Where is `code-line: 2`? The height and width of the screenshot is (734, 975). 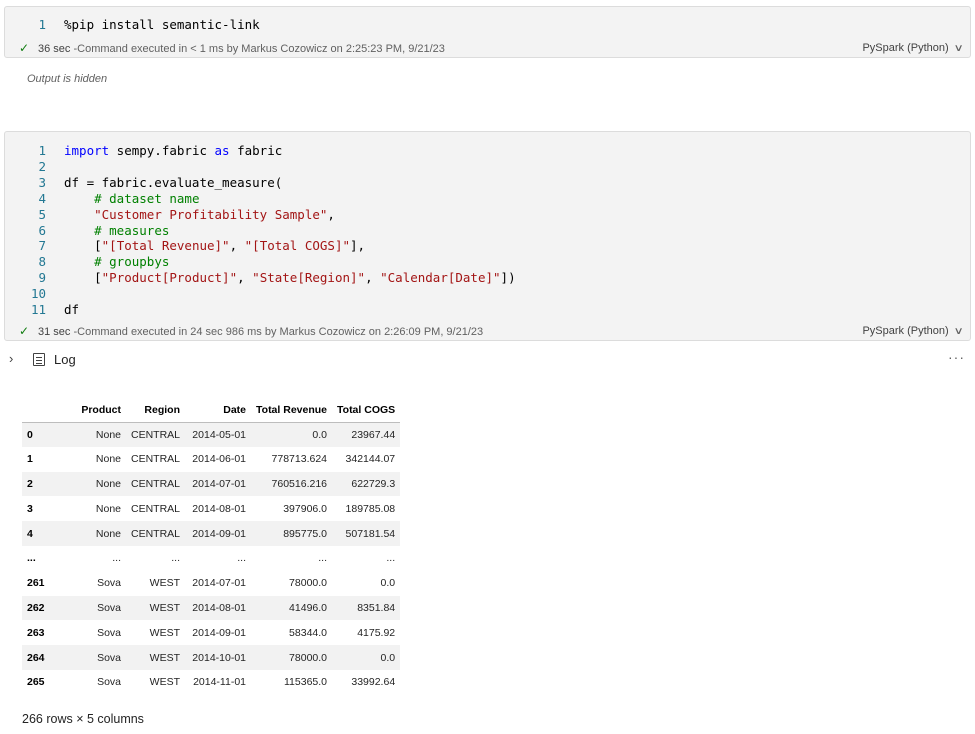 code-line: 2 is located at coordinates (487, 167).